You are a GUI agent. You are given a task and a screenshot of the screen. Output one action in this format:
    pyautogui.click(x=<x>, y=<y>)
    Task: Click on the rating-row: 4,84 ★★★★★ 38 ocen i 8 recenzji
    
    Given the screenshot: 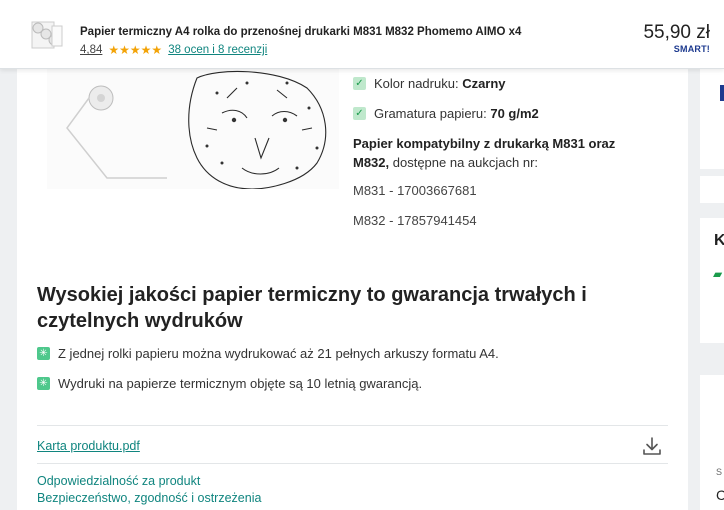 What is the action you would take?
    pyautogui.click(x=173, y=50)
    